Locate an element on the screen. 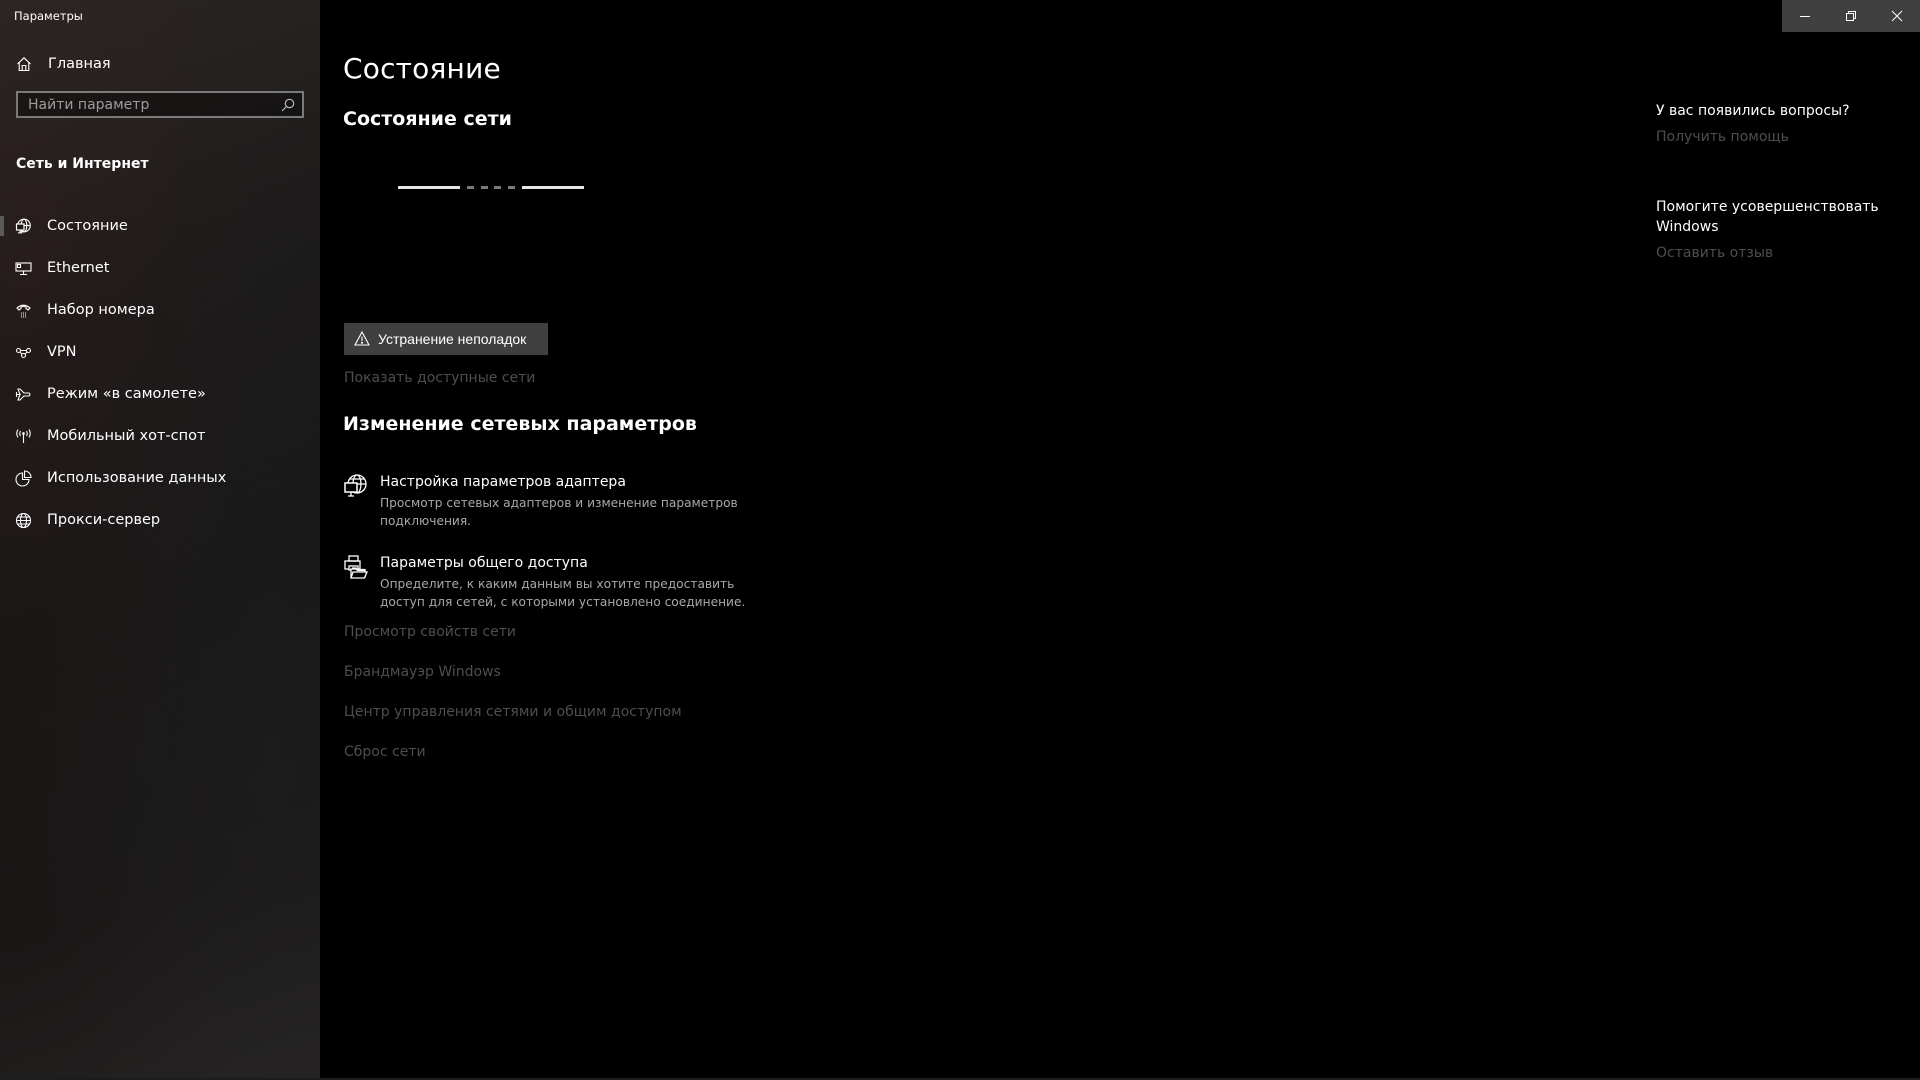 This screenshot has height=1080, width=1920. sidebar-section-title: Сеть и Интернет is located at coordinates (82, 164).